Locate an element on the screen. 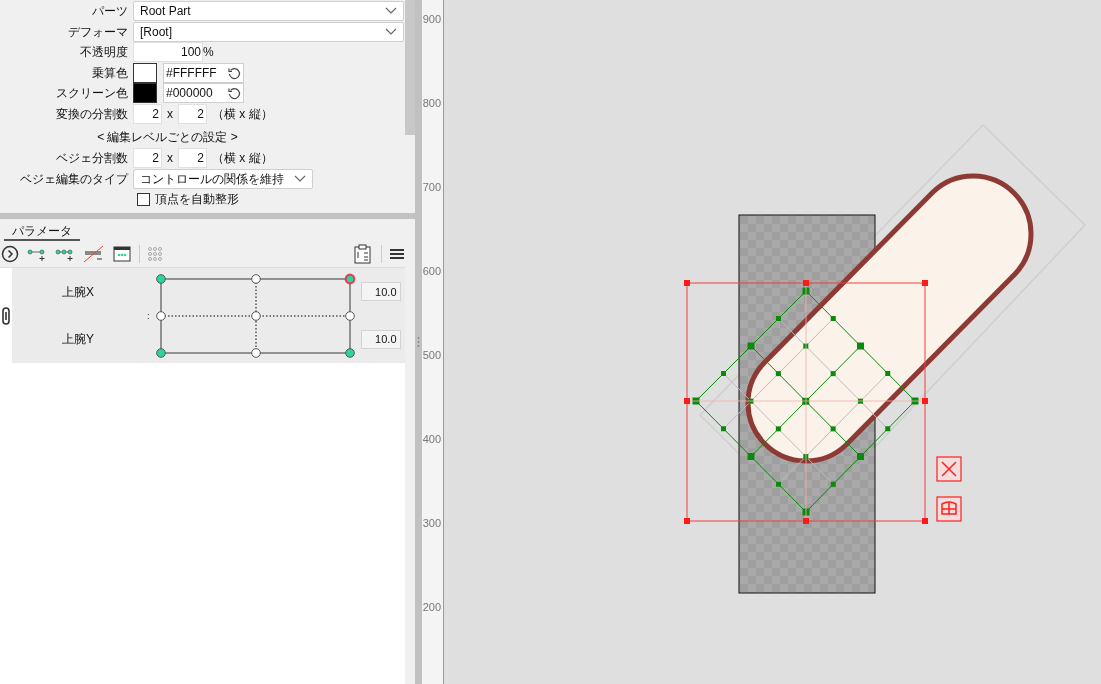 The width and height of the screenshot is (1101, 684). ruler-label: 500 is located at coordinates (432, 355).